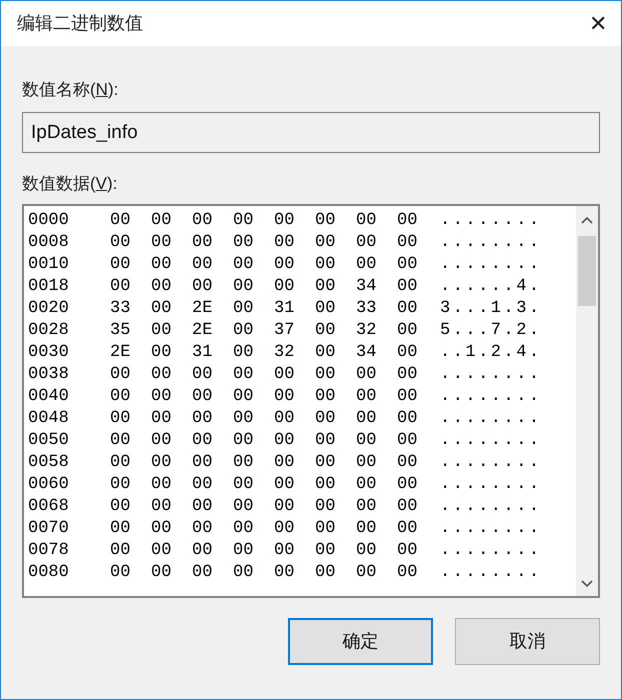  Describe the element at coordinates (49, 353) in the screenshot. I see `offset-text: 0030` at that location.